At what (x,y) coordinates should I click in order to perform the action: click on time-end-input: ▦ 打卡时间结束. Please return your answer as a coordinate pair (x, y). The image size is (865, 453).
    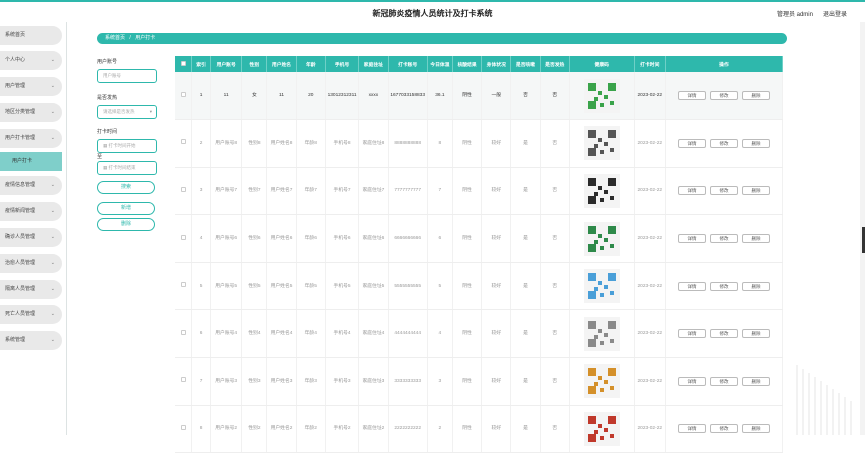
    Looking at the image, I should click on (127, 168).